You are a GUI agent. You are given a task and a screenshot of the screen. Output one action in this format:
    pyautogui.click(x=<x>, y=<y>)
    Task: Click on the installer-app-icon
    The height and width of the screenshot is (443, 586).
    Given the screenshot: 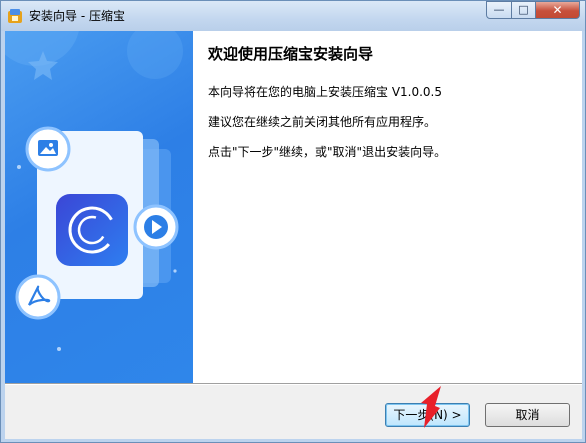 What is the action you would take?
    pyautogui.click(x=15, y=16)
    